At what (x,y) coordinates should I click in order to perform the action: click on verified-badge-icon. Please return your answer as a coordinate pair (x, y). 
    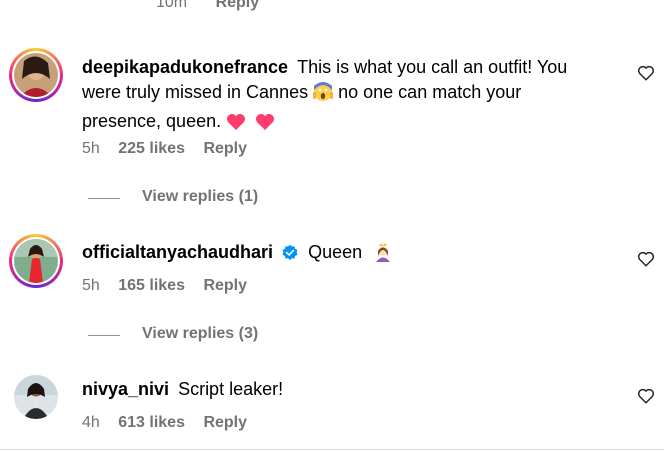
    Looking at the image, I should click on (290, 256).